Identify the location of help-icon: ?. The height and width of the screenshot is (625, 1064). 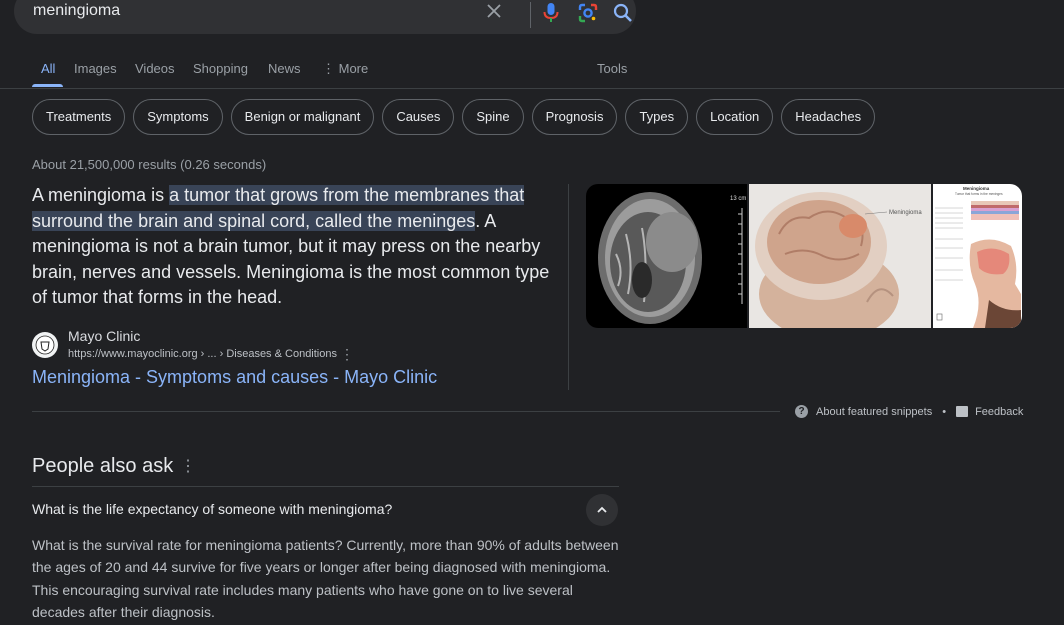
(801, 411).